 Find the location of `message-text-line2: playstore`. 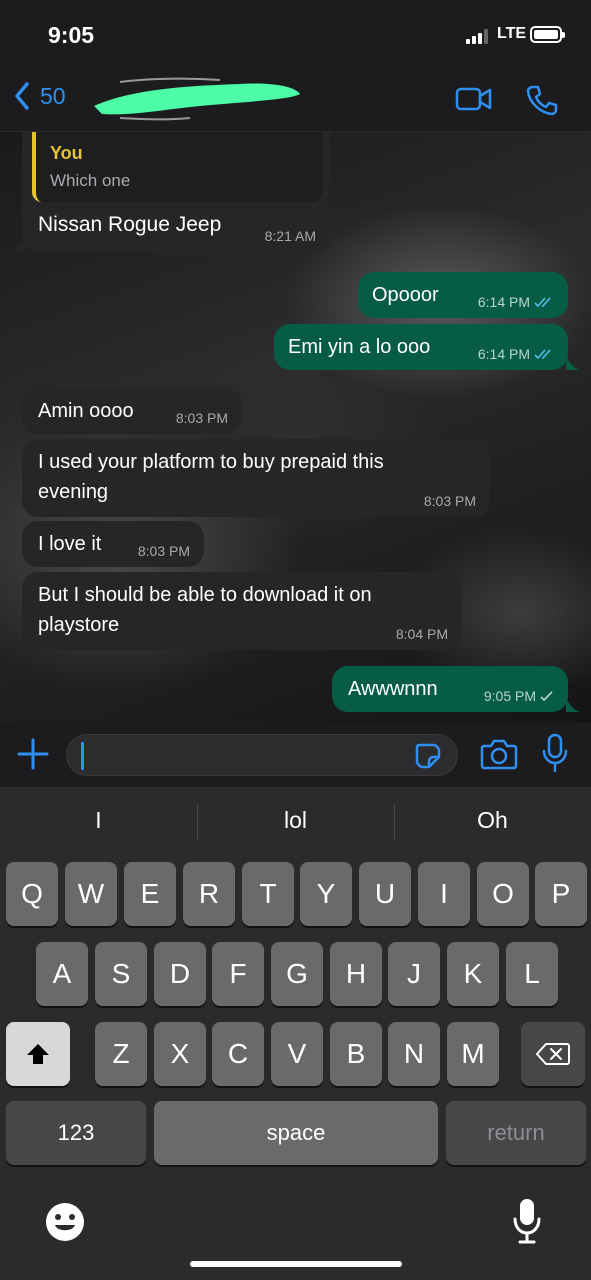

message-text-line2: playstore is located at coordinates (79, 625).